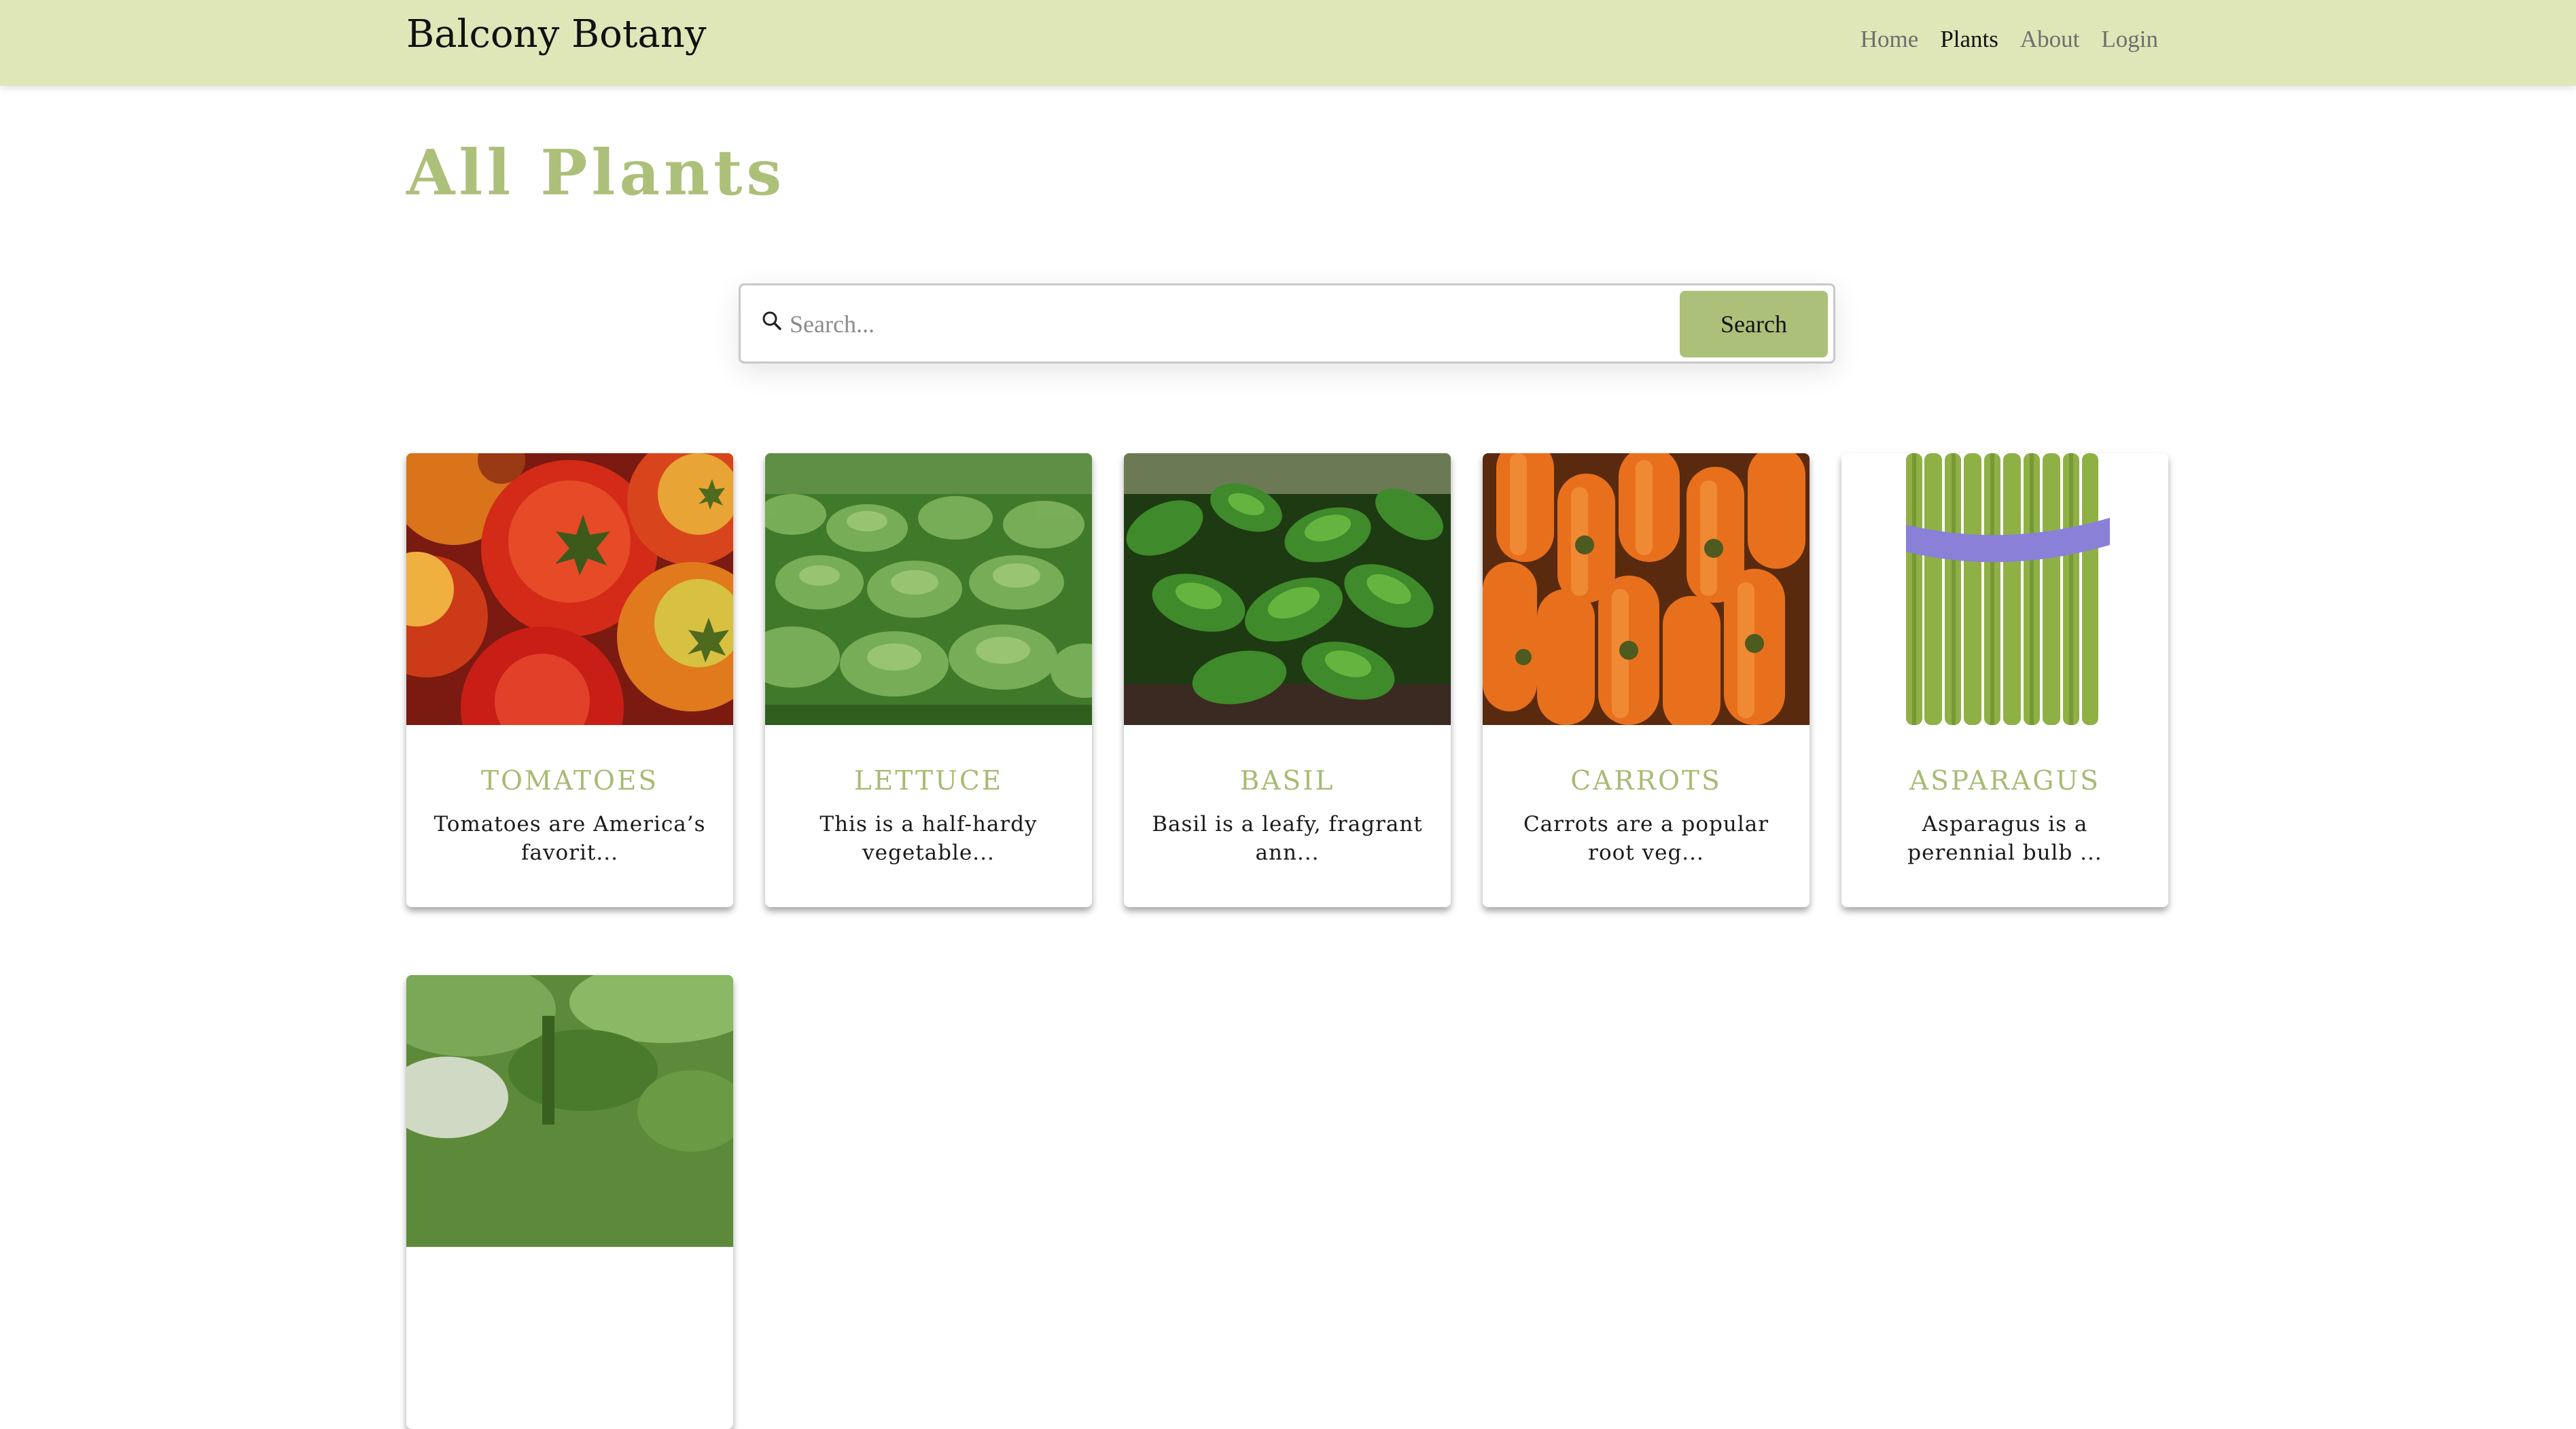  I want to click on nav-link-about: About, so click(2050, 39).